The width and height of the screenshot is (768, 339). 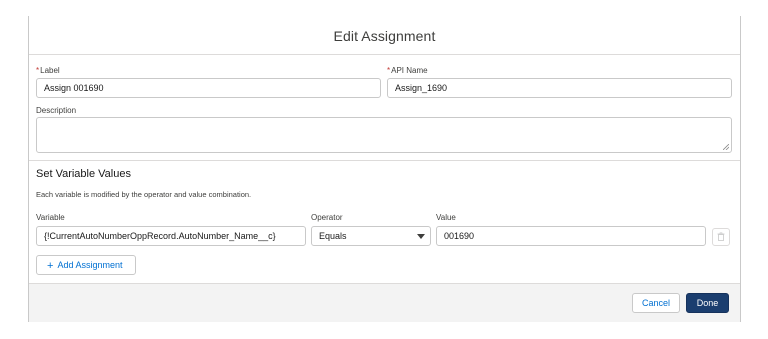 What do you see at coordinates (656, 303) in the screenshot?
I see `cancel-button: Cancel` at bounding box center [656, 303].